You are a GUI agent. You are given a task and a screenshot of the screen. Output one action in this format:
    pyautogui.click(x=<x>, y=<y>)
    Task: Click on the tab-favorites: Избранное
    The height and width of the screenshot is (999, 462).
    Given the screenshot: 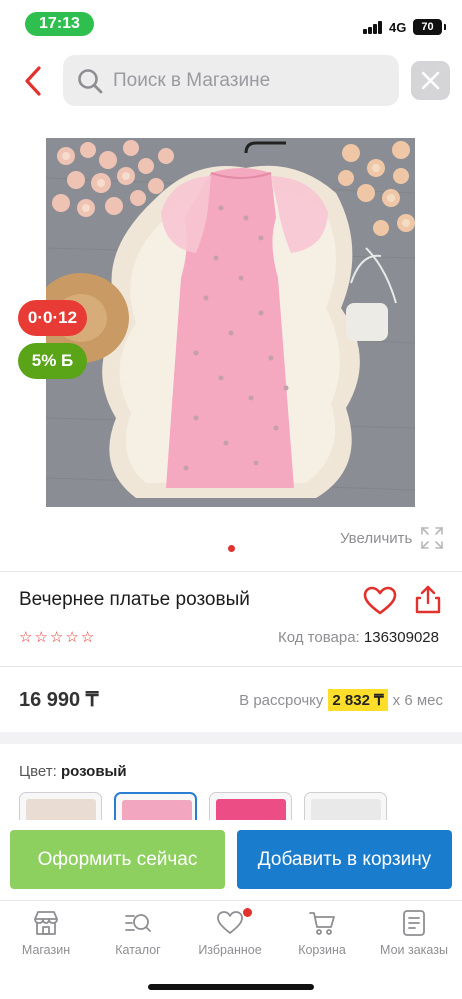 What is the action you would take?
    pyautogui.click(x=230, y=936)
    